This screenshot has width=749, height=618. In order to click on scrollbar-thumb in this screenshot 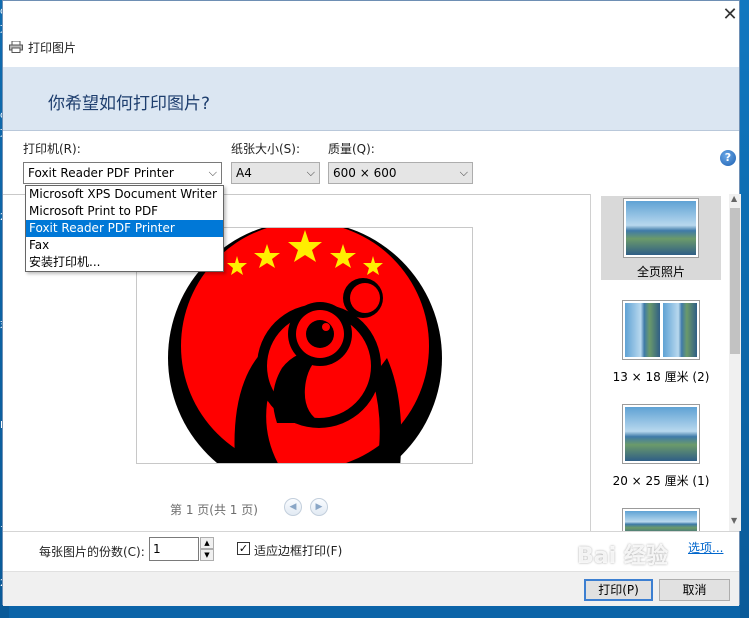, I will do `click(735, 281)`.